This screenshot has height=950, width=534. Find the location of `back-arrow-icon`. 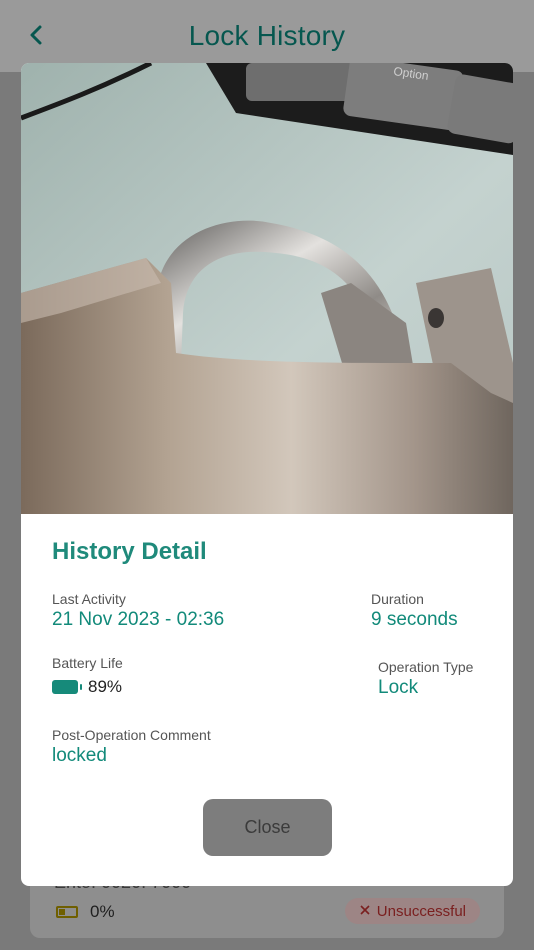

back-arrow-icon is located at coordinates (37, 35).